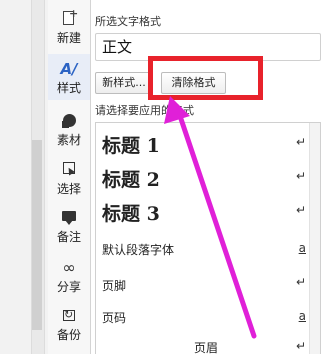  What do you see at coordinates (68, 38) in the screenshot?
I see `tool-new-label: 新建` at bounding box center [68, 38].